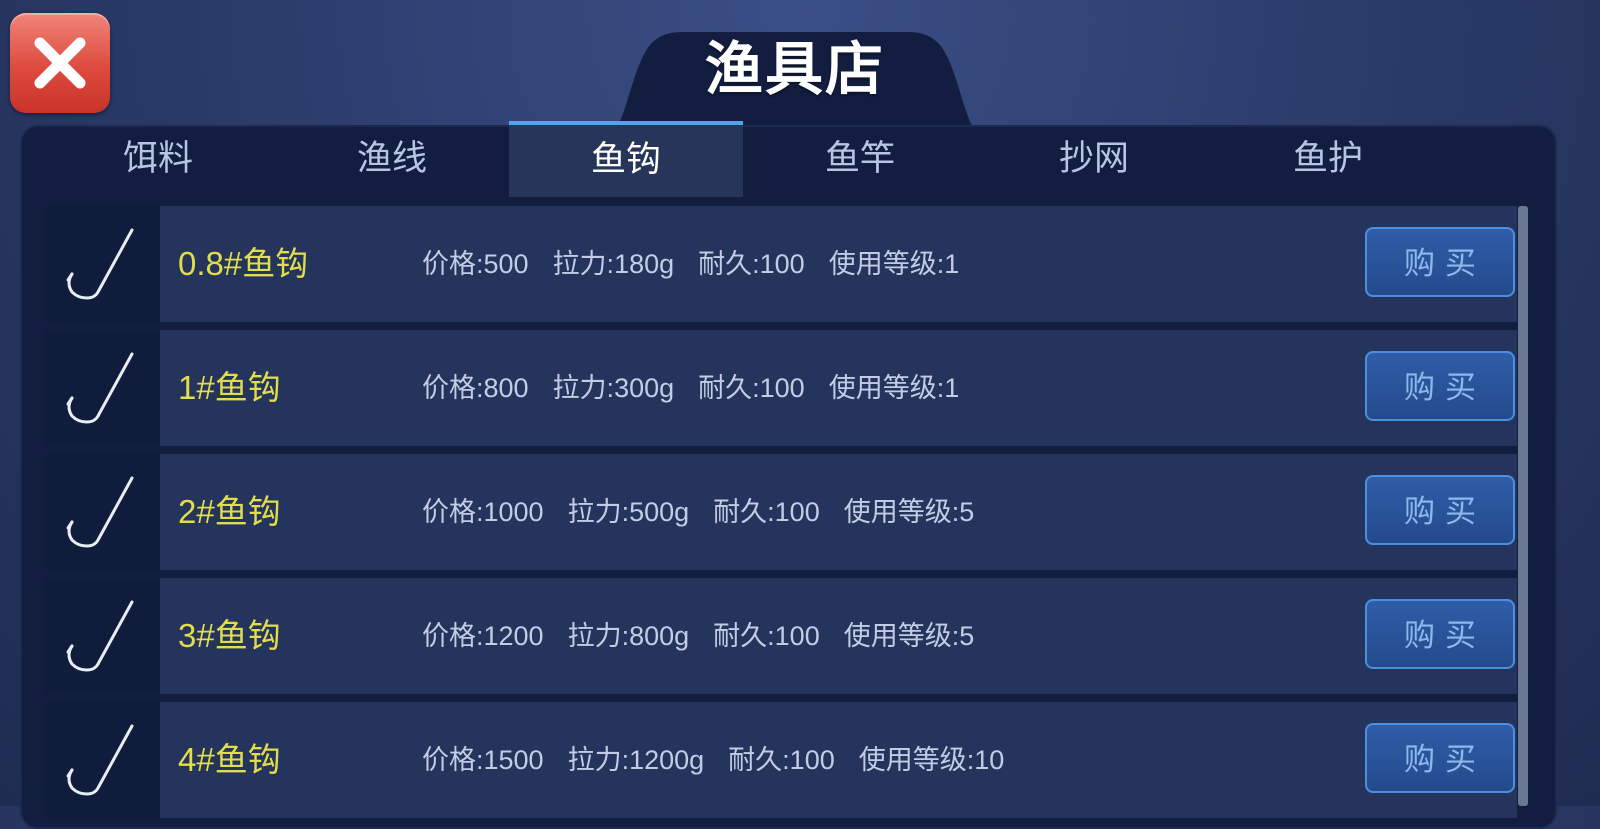 This screenshot has height=829, width=1600. Describe the element at coordinates (483, 512) in the screenshot. I see `item-price: 价格:1000` at that location.